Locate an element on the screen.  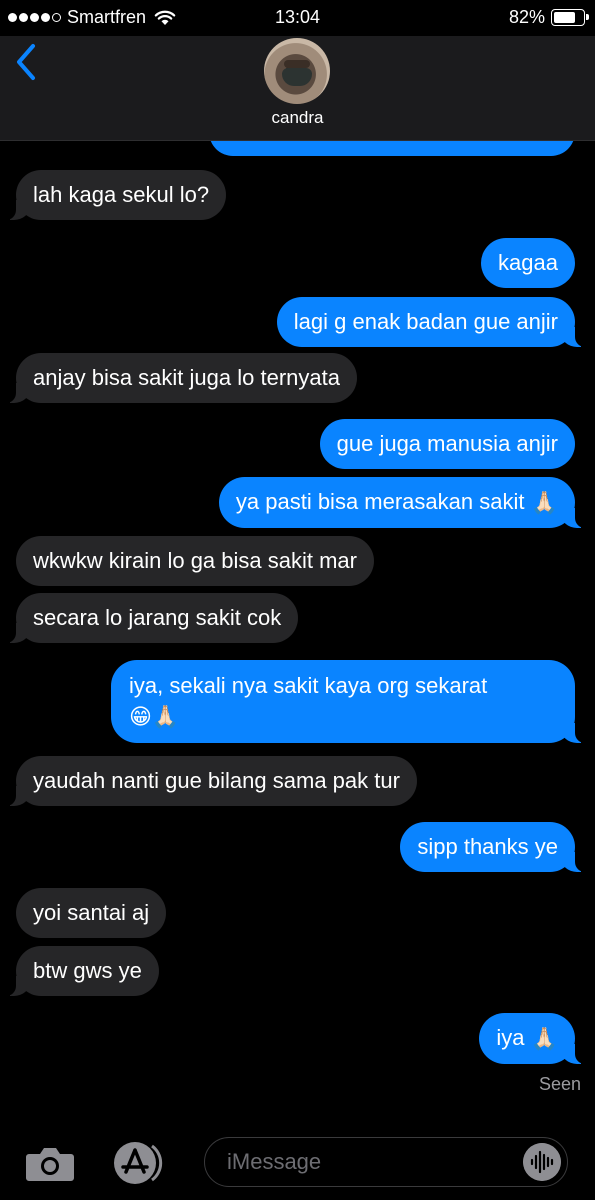
input-placeholder: iMessage is located at coordinates (274, 1161).